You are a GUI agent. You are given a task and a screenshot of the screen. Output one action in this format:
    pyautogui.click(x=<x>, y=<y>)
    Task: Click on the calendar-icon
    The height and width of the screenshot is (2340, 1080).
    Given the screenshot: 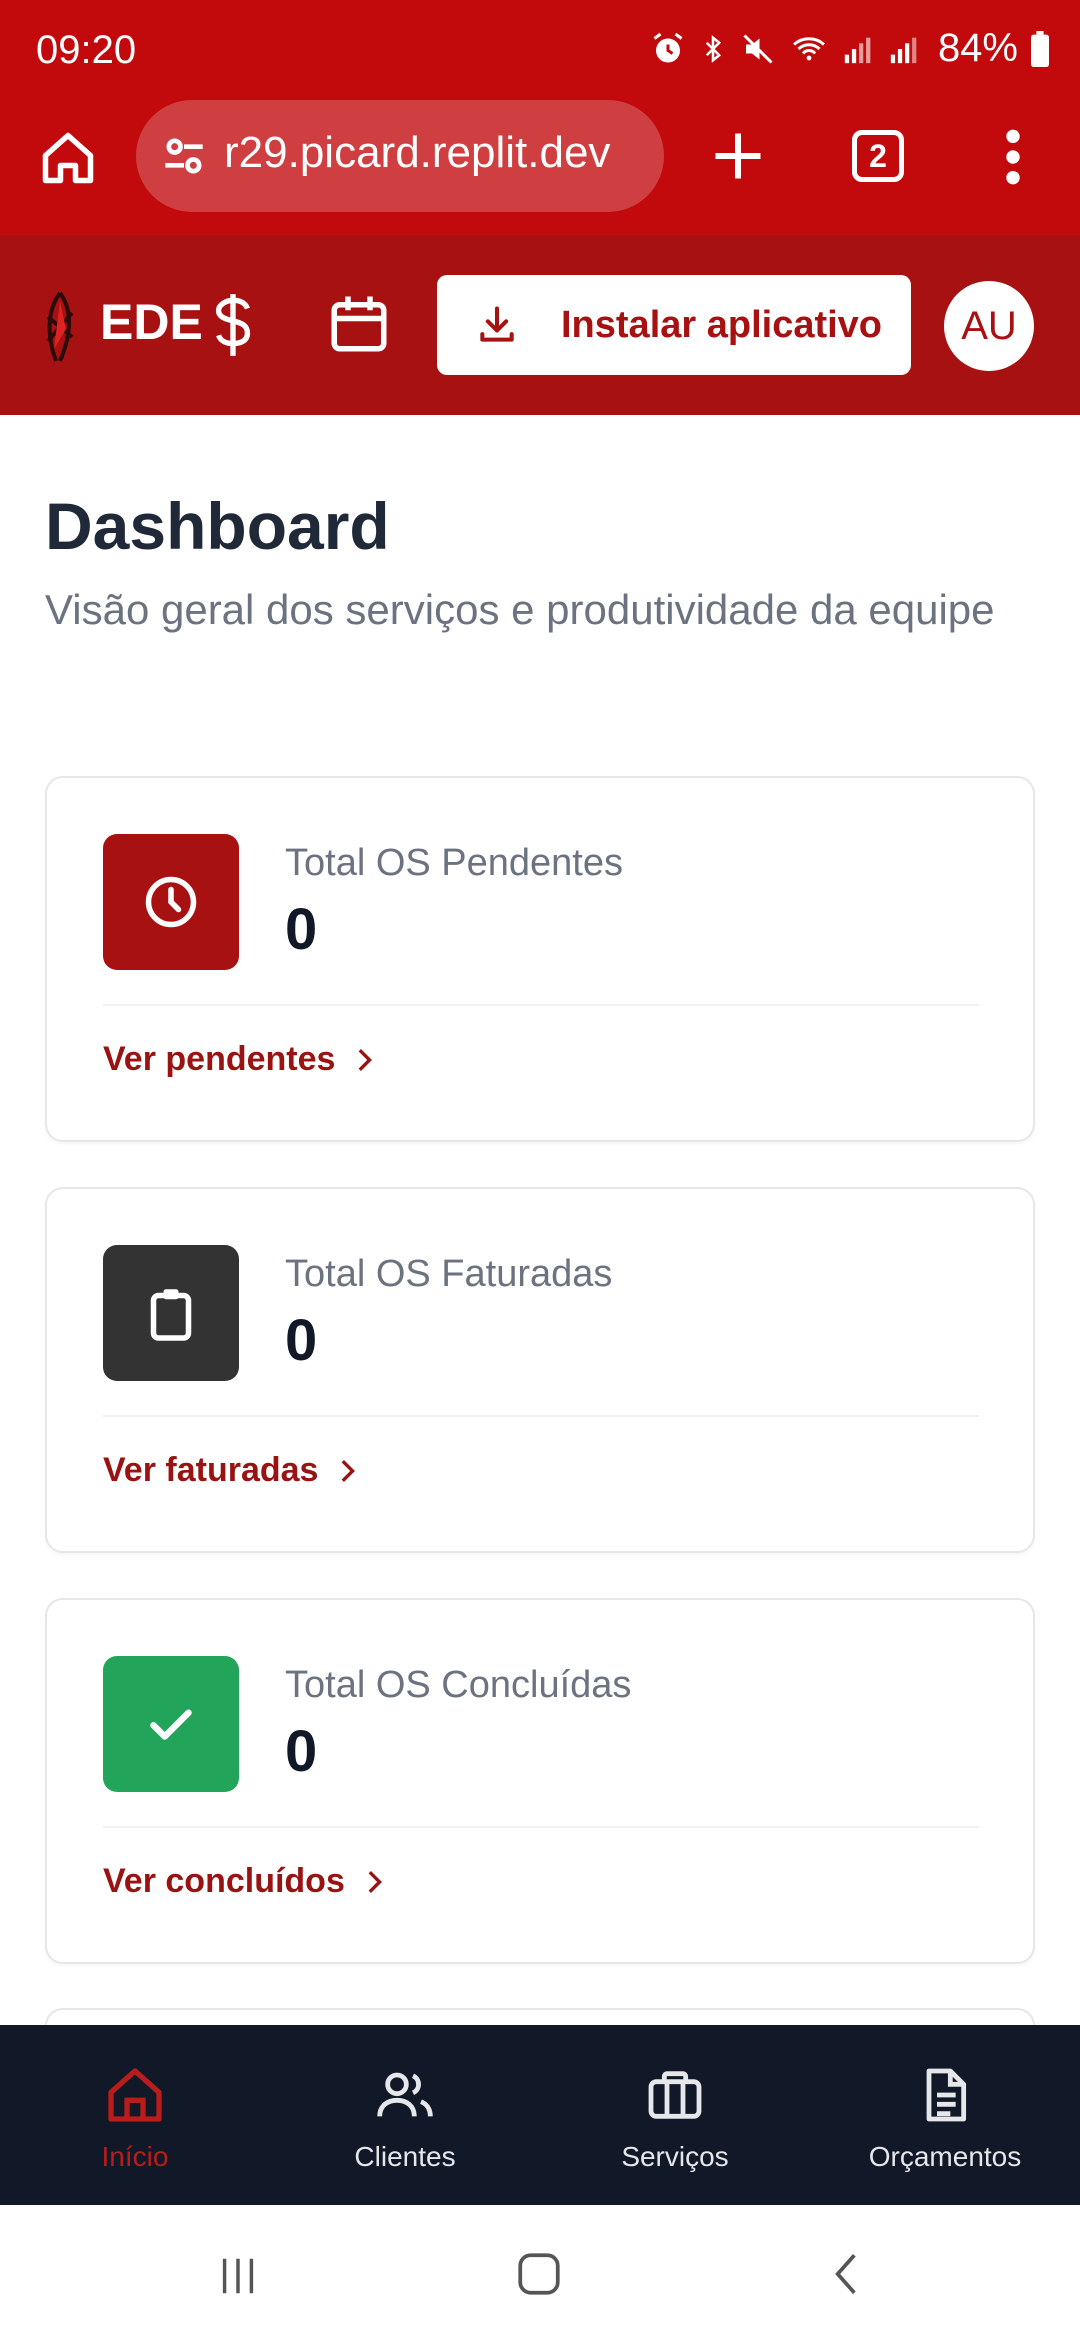 What is the action you would take?
    pyautogui.click(x=359, y=324)
    